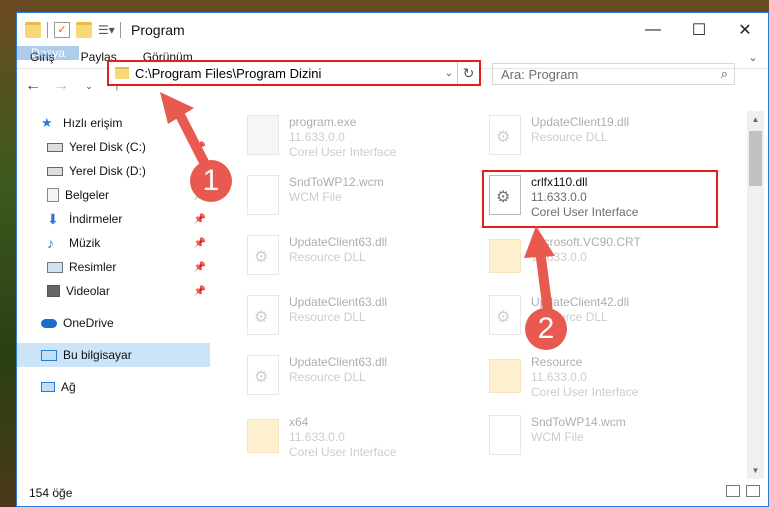  I want to click on sidebar-item-pictures: Resimler 📌, so click(113, 267).